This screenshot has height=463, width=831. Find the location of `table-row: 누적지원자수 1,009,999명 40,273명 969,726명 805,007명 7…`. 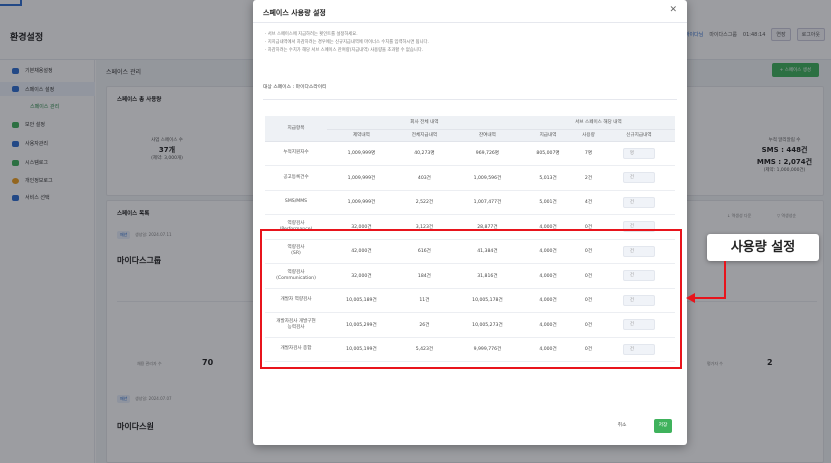

table-row: 누적지원자수 1,009,999명 40,273명 969,726명 805,007명 7… is located at coordinates (470, 153).